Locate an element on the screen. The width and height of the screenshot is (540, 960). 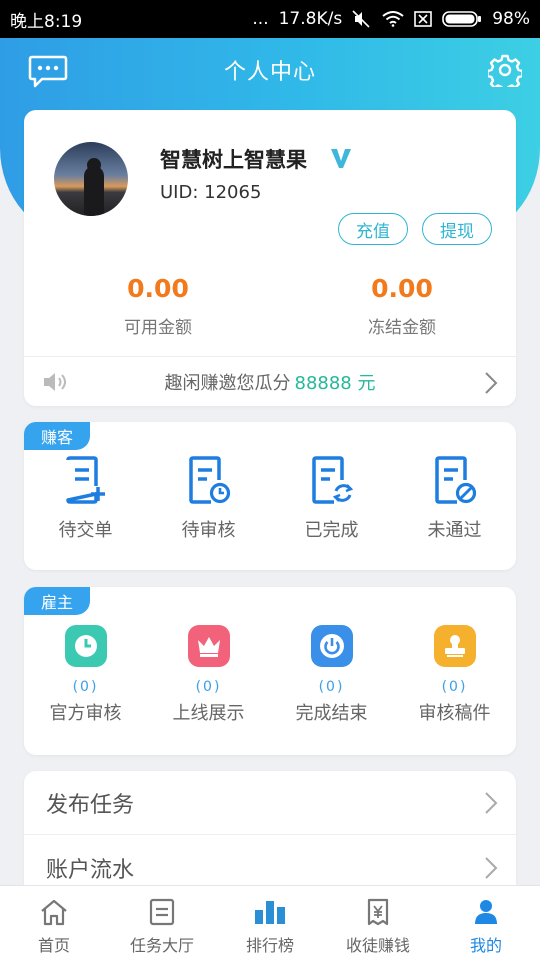
nav-ranking: 排行榜 is located at coordinates (270, 923).